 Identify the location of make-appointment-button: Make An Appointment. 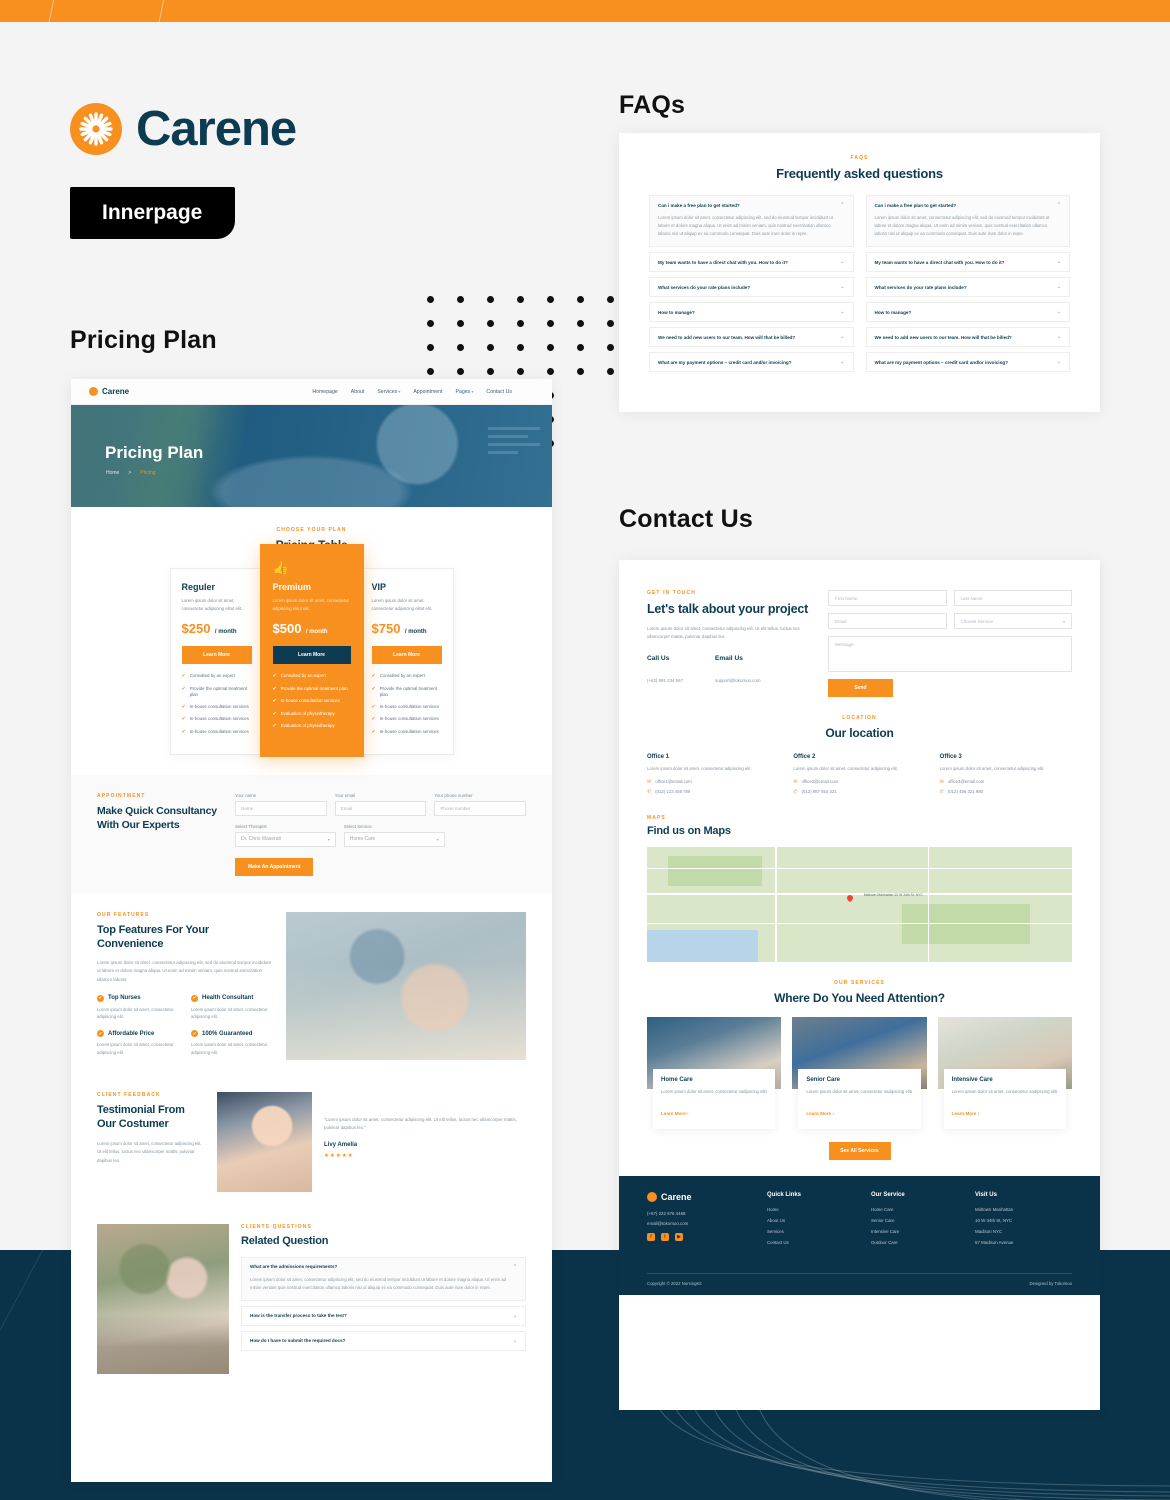
(274, 866).